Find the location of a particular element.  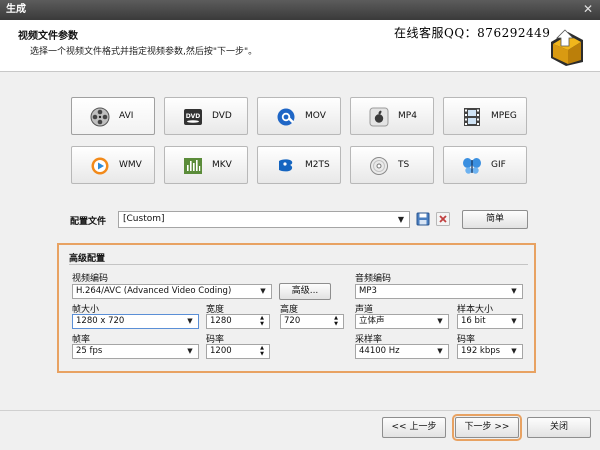

height-stepper: 720 ▲ ▼ is located at coordinates (312, 321).